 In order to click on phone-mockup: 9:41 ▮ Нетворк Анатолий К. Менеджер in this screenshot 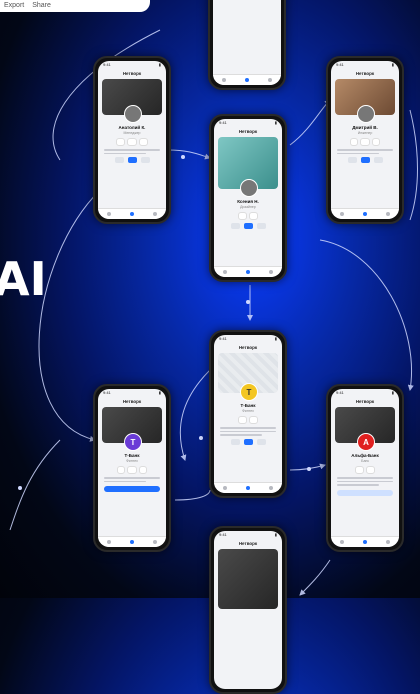, I will do `click(132, 140)`.